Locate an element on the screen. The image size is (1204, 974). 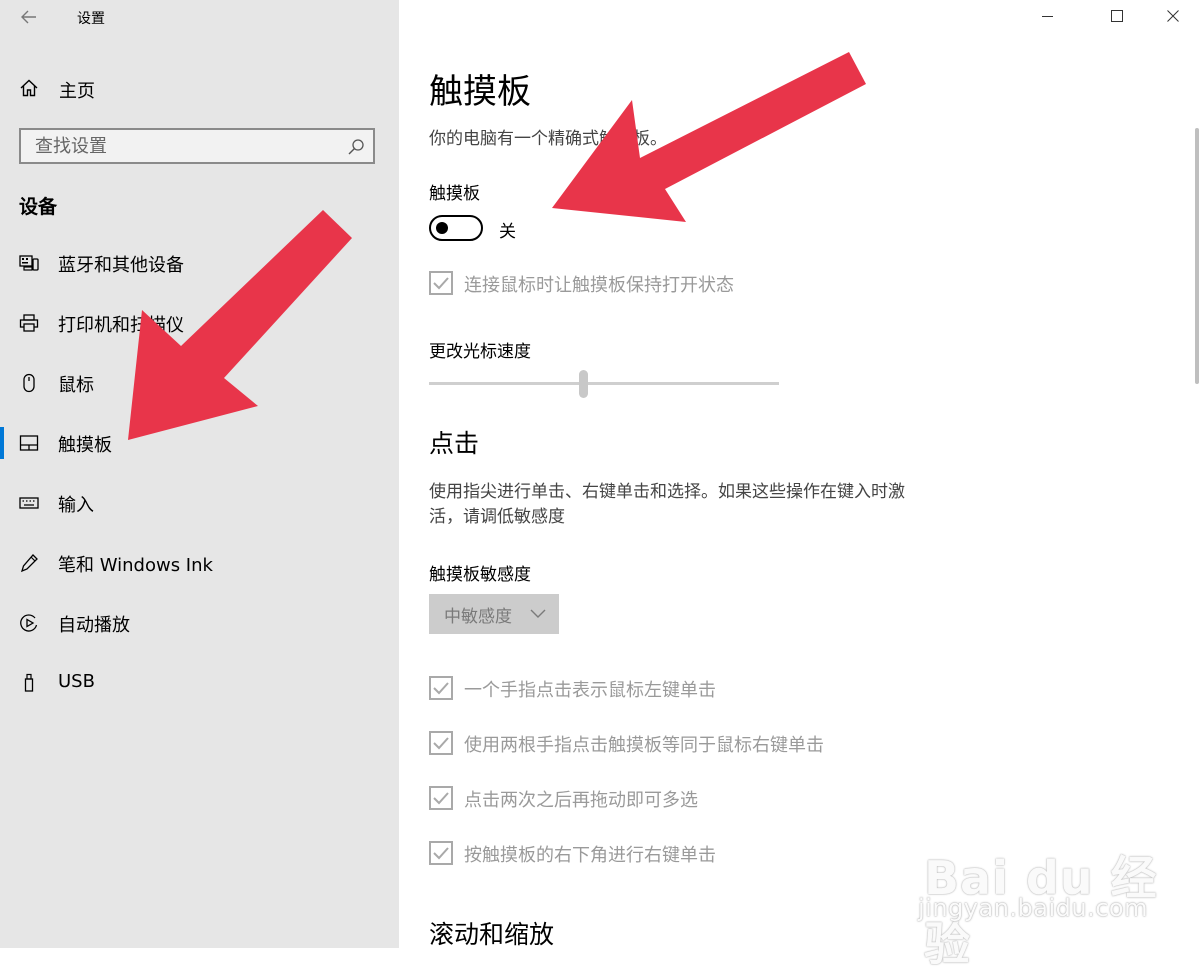
back-arrow-icon is located at coordinates (28, 17).